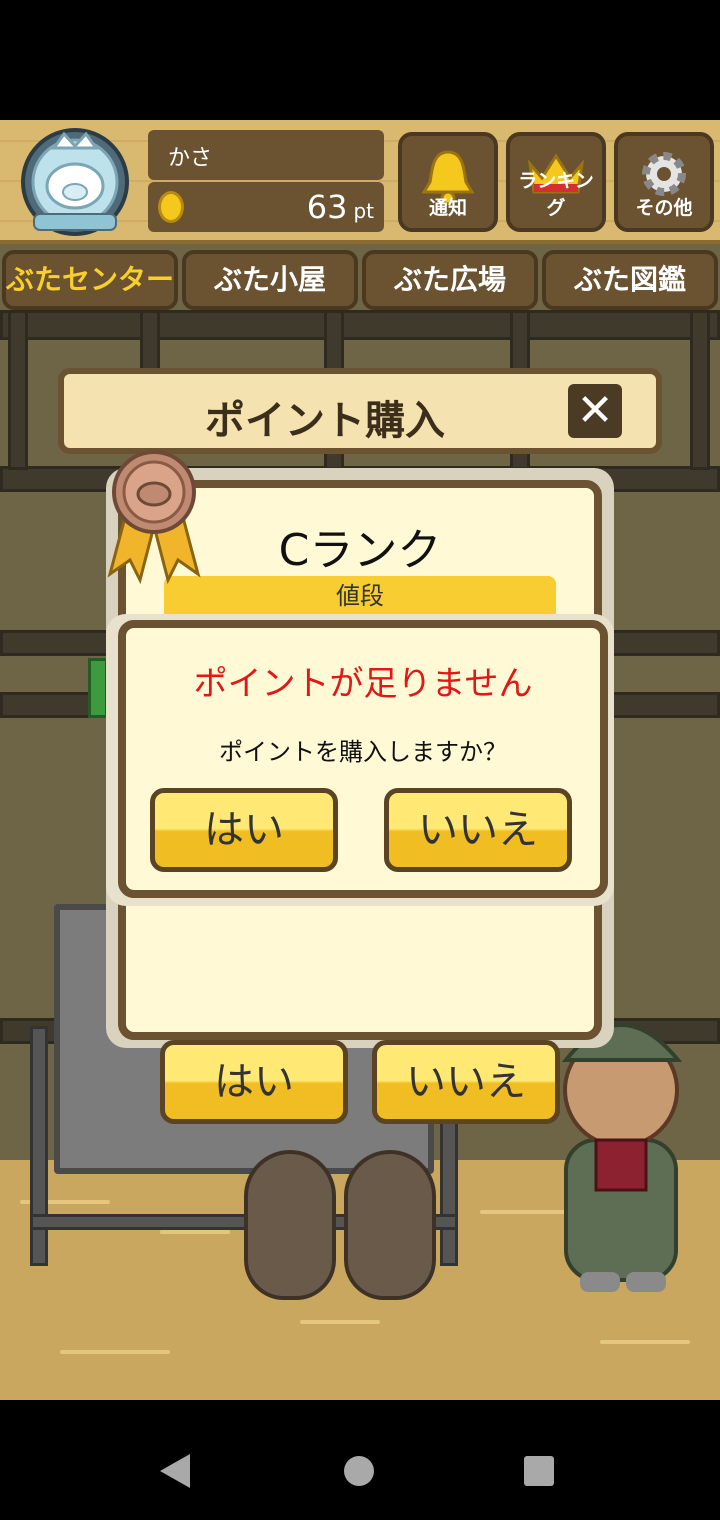  Describe the element at coordinates (75, 182) in the screenshot. I see `player-rank-badge` at that location.